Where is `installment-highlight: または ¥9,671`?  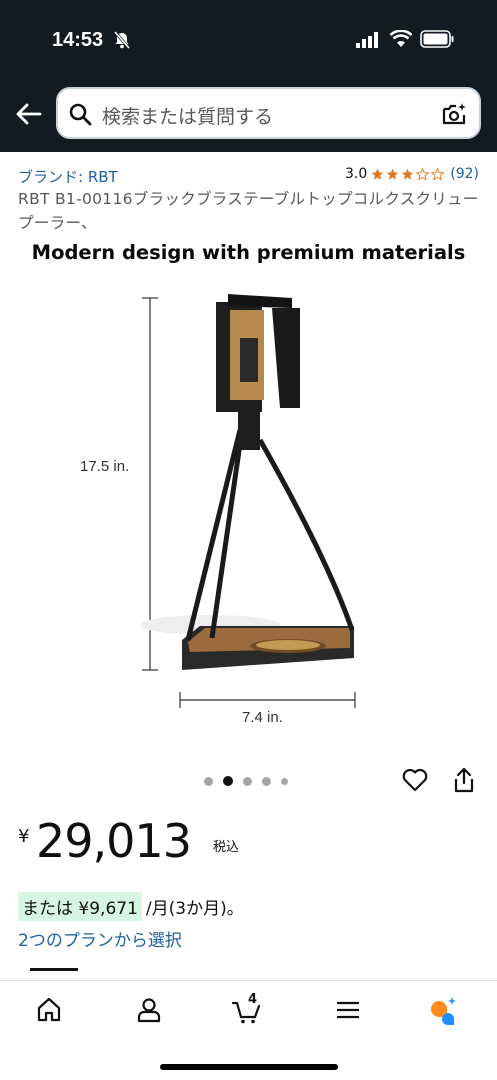
installment-highlight: または ¥9,671 is located at coordinates (80, 906).